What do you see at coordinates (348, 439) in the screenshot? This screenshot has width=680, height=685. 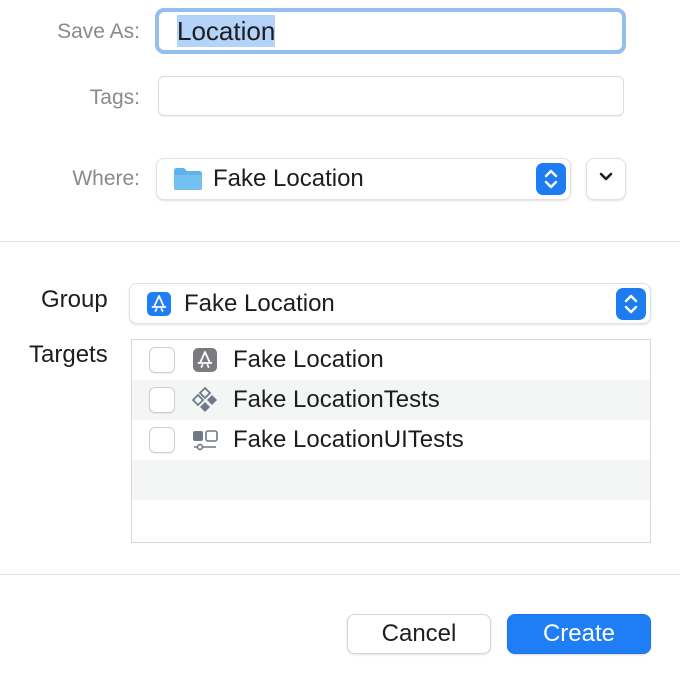 I see `target-label: Fake LocationUITests` at bounding box center [348, 439].